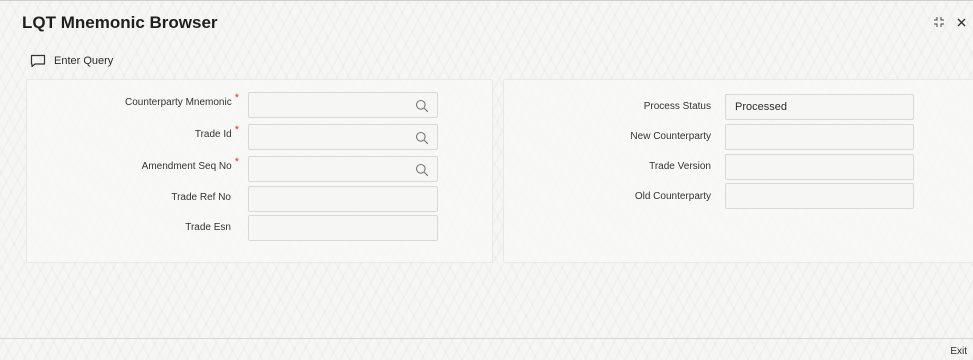 This screenshot has width=973, height=360. Describe the element at coordinates (178, 102) in the screenshot. I see `counterparty-mnemonic-label: Counterparty Mnemonic` at that location.